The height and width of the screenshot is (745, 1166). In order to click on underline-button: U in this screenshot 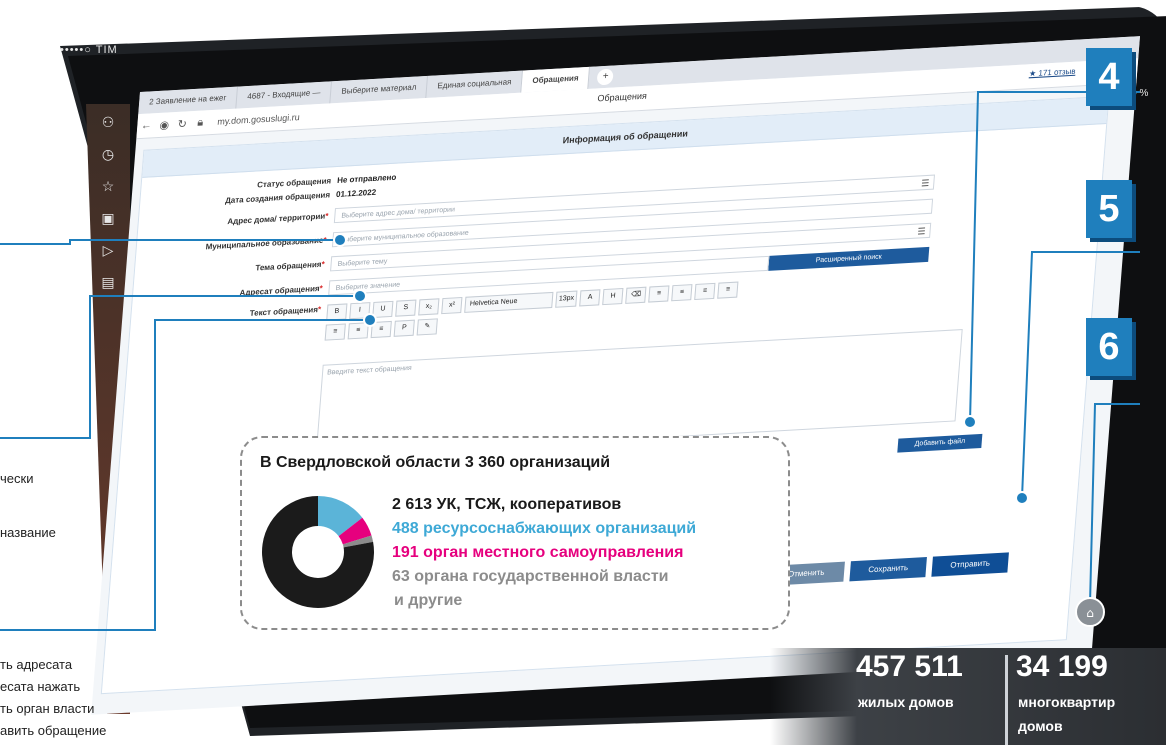, I will do `click(383, 309)`.